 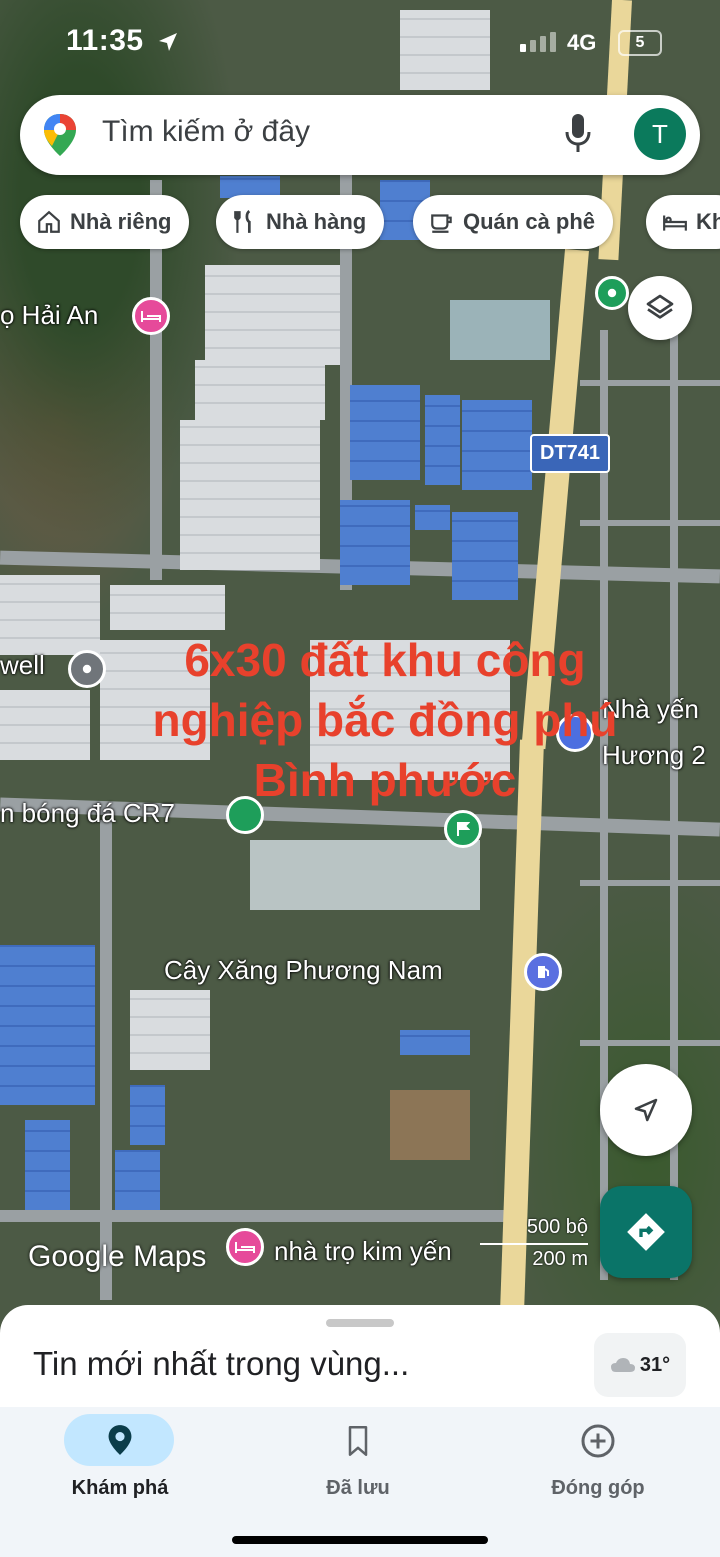 What do you see at coordinates (708, 221) in the screenshot?
I see `chip-label: Kh` at bounding box center [708, 221].